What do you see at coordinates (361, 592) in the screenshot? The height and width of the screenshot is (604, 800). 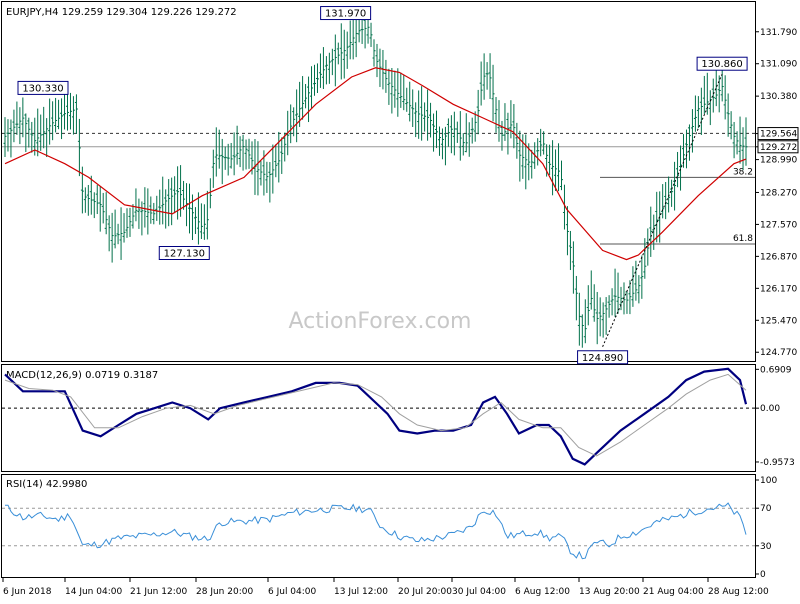 I see `x-tick-label: 13 Jul 12:00` at bounding box center [361, 592].